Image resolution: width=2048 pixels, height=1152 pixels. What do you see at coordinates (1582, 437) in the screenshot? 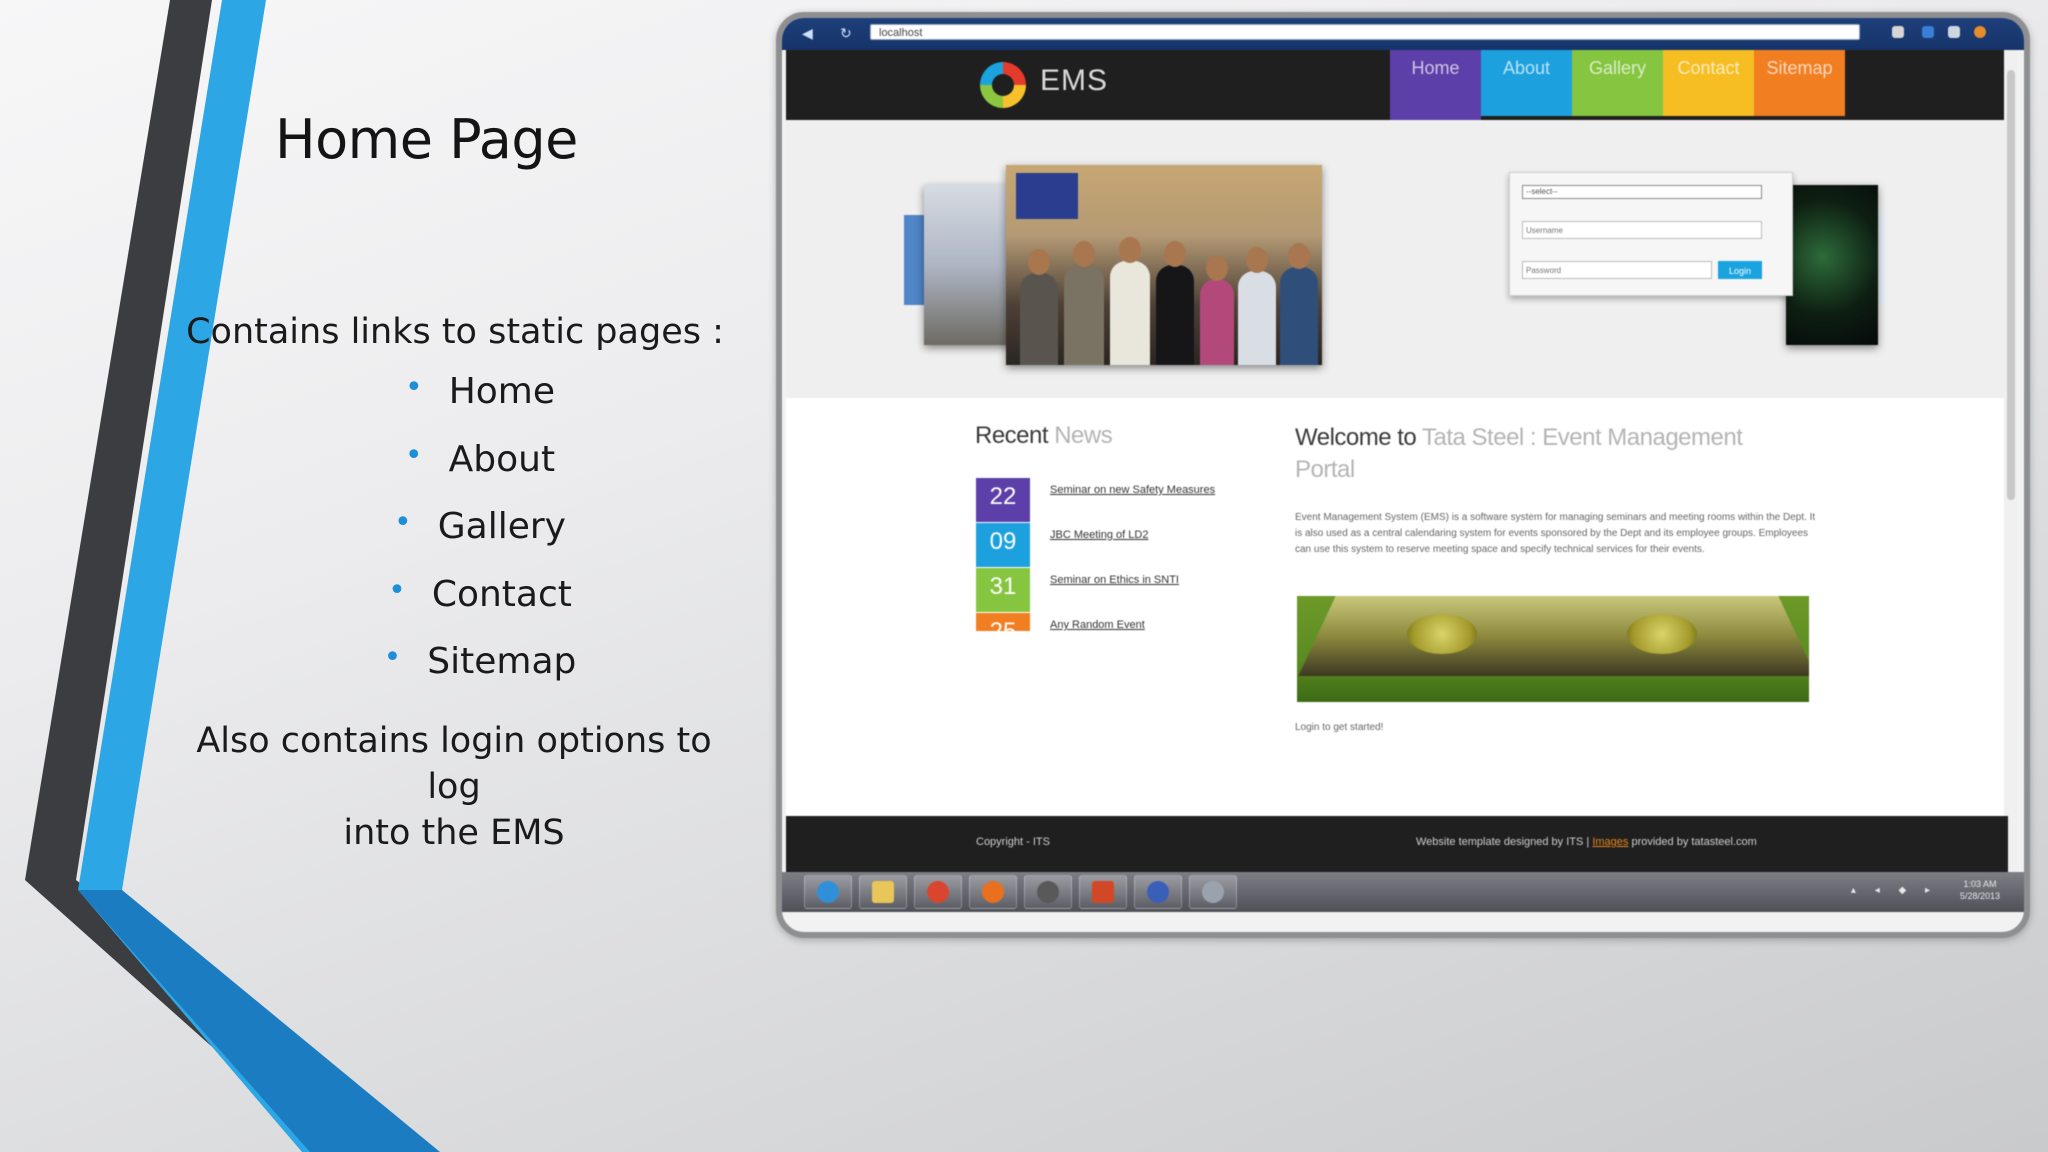
I see `welcome-heading-light: Tata Steel : Event Management` at bounding box center [1582, 437].